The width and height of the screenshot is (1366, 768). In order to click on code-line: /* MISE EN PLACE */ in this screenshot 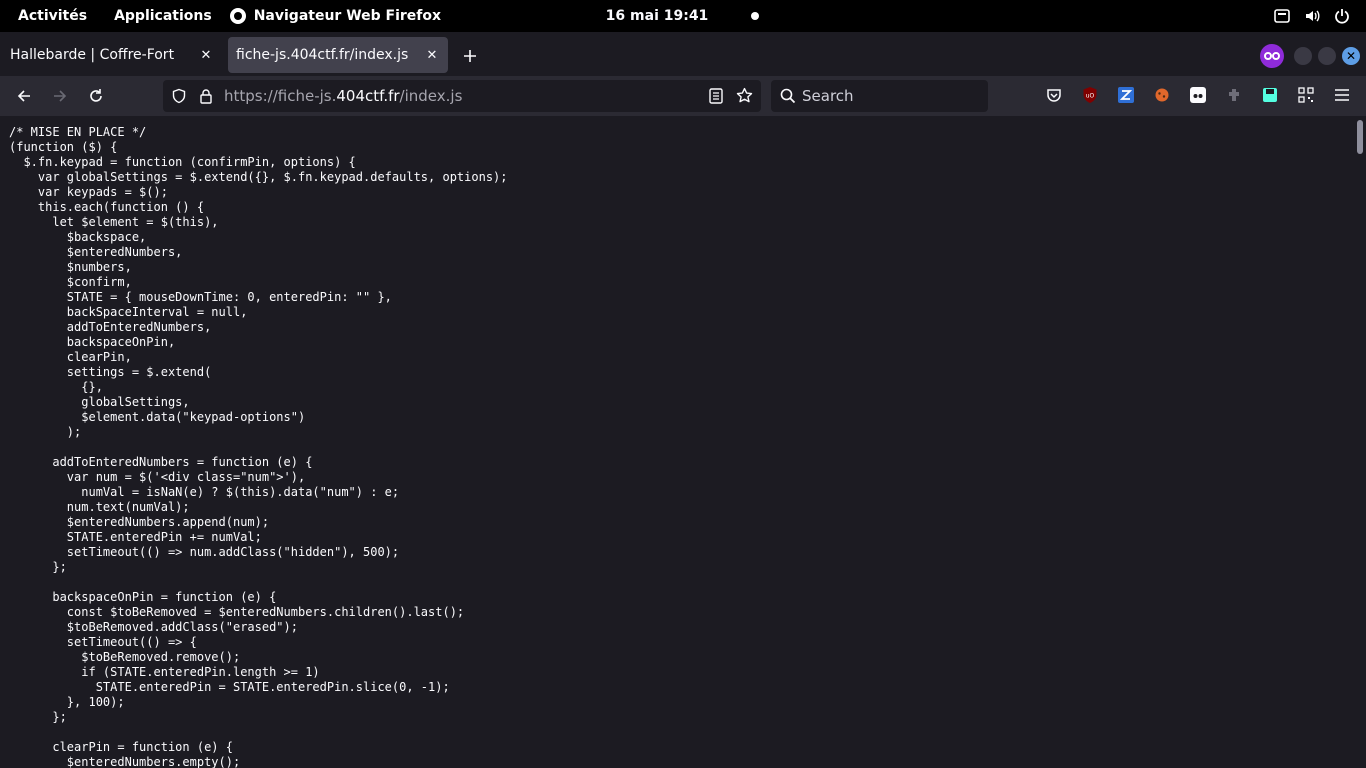, I will do `click(78, 132)`.